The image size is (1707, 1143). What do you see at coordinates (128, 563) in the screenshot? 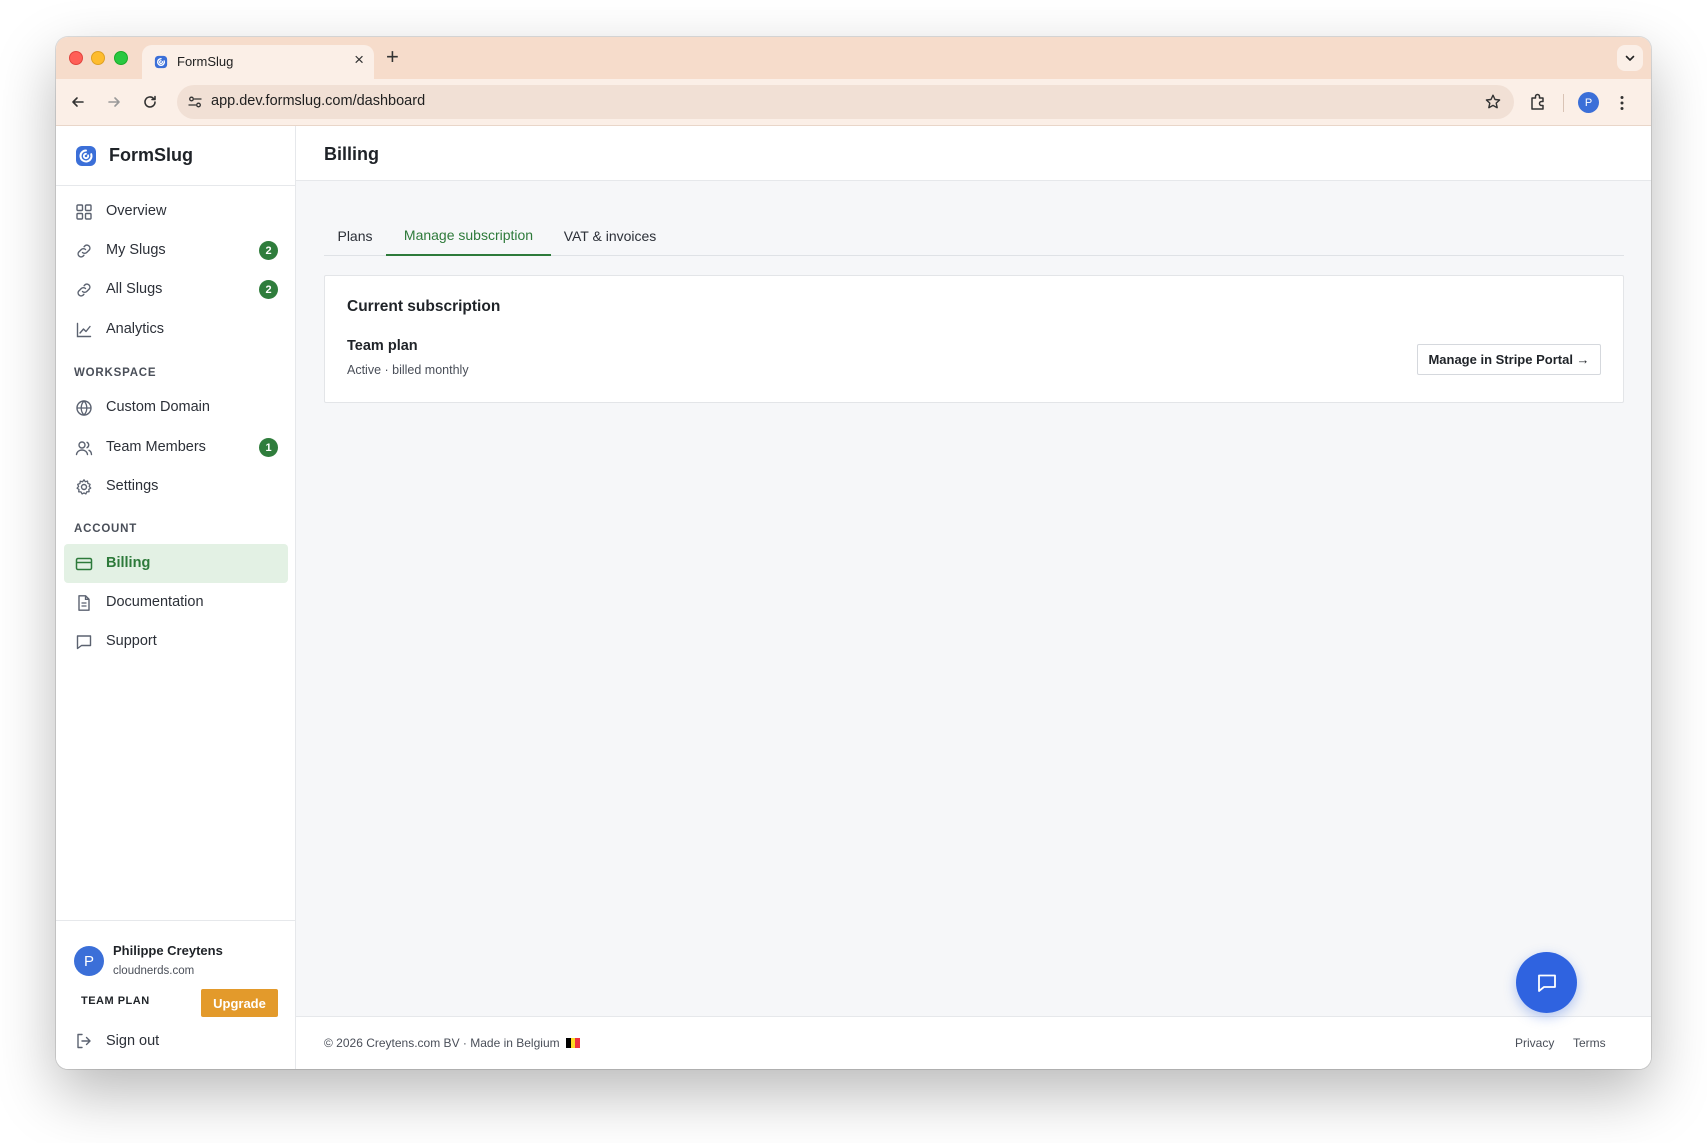
I see `sidebar-item-label: Billing` at bounding box center [128, 563].